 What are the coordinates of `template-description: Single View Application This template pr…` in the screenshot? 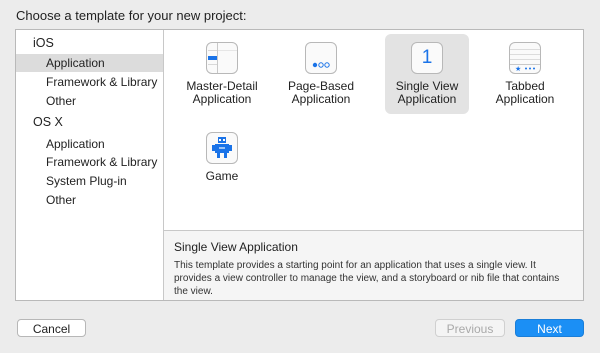 It's located at (373, 265).